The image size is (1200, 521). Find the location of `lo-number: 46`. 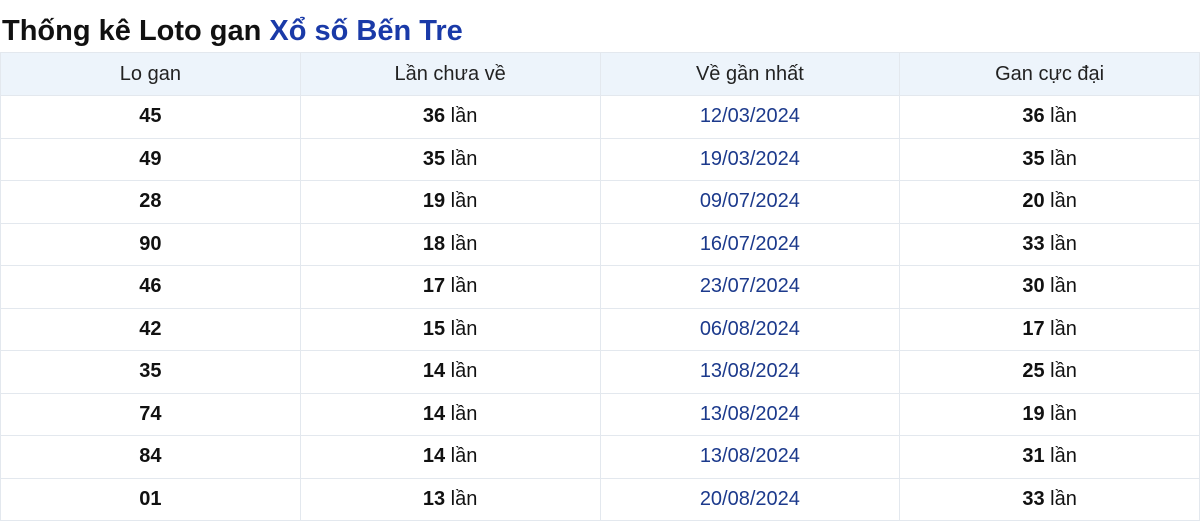

lo-number: 46 is located at coordinates (150, 287).